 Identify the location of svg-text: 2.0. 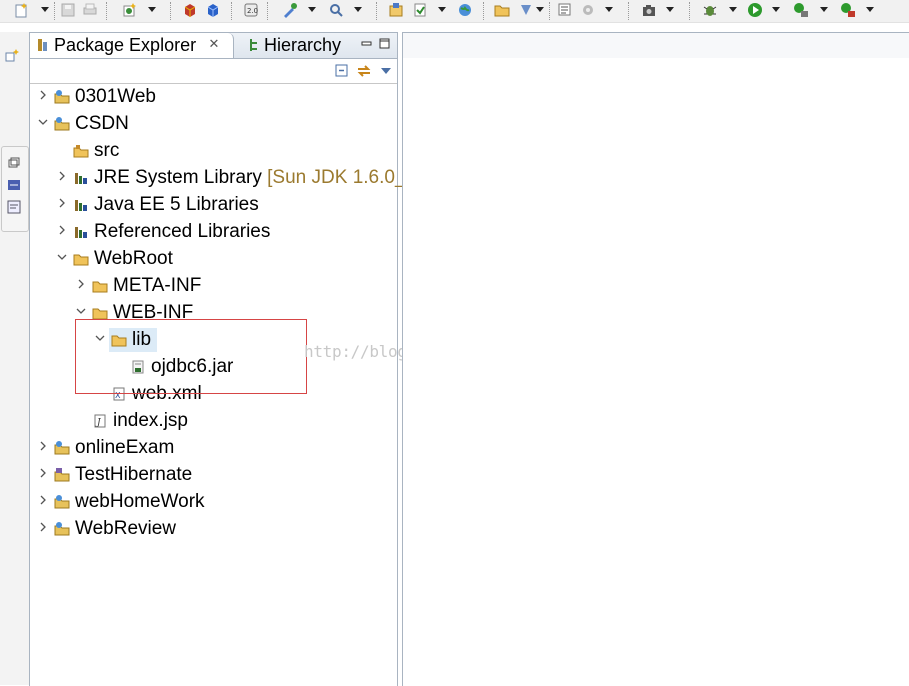
(252, 11).